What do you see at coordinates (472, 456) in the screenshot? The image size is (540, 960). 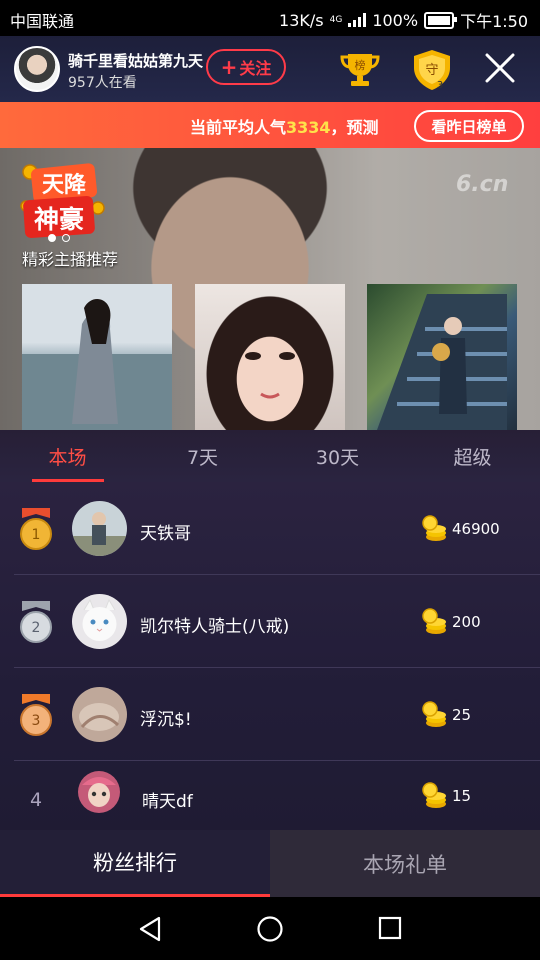 I see `tab-super: 超级` at bounding box center [472, 456].